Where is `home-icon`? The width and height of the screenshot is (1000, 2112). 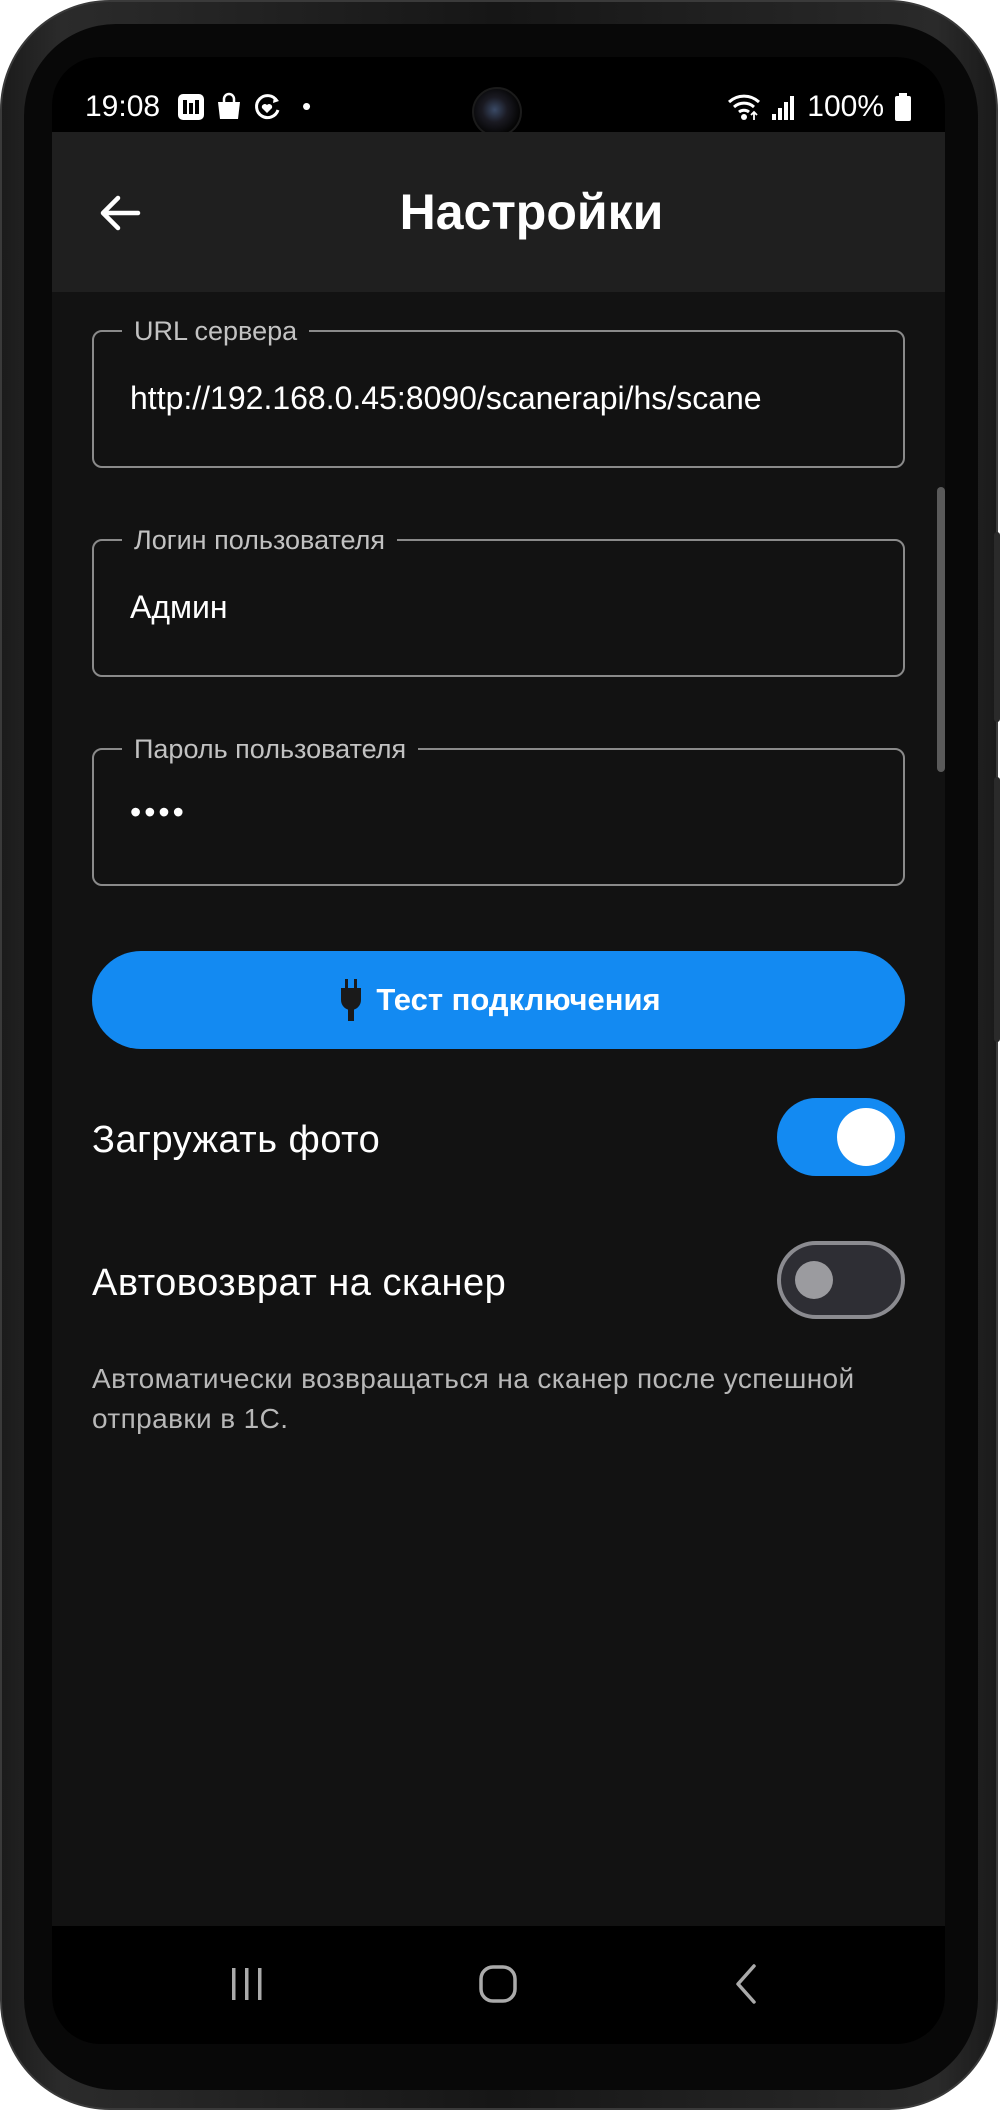 home-icon is located at coordinates (498, 1984).